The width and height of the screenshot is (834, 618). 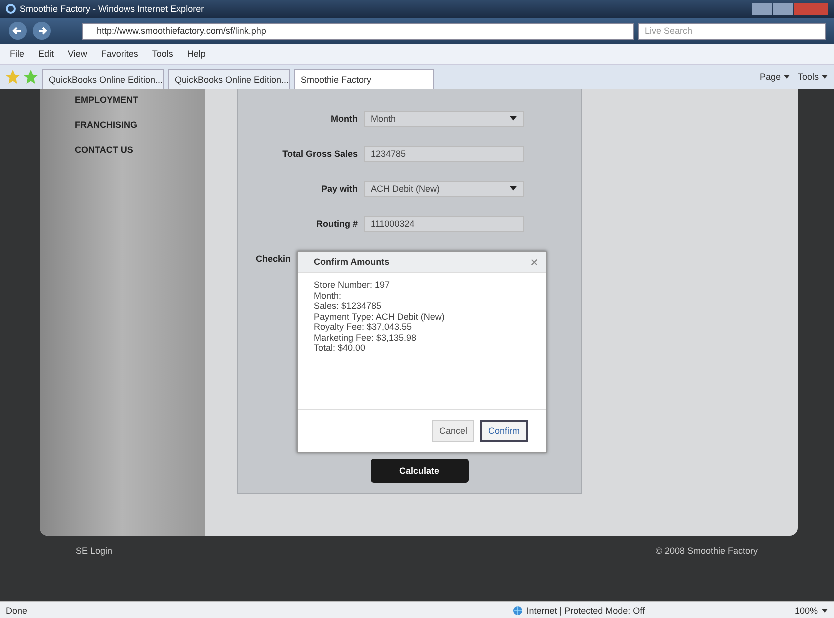 I want to click on browser-tab: Smoothie Factory, so click(x=364, y=79).